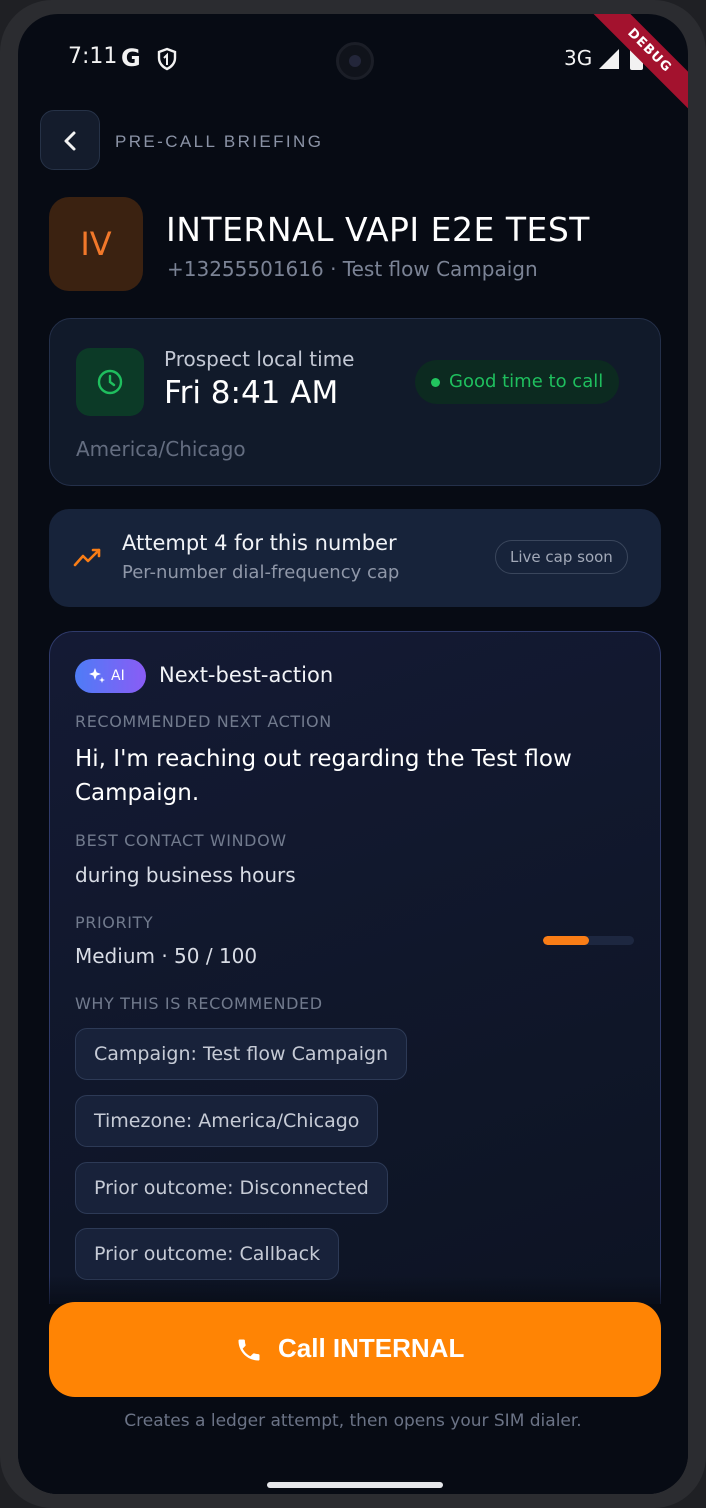 The height and width of the screenshot is (1508, 706). What do you see at coordinates (566, 940) in the screenshot?
I see `priority-progress-fill` at bounding box center [566, 940].